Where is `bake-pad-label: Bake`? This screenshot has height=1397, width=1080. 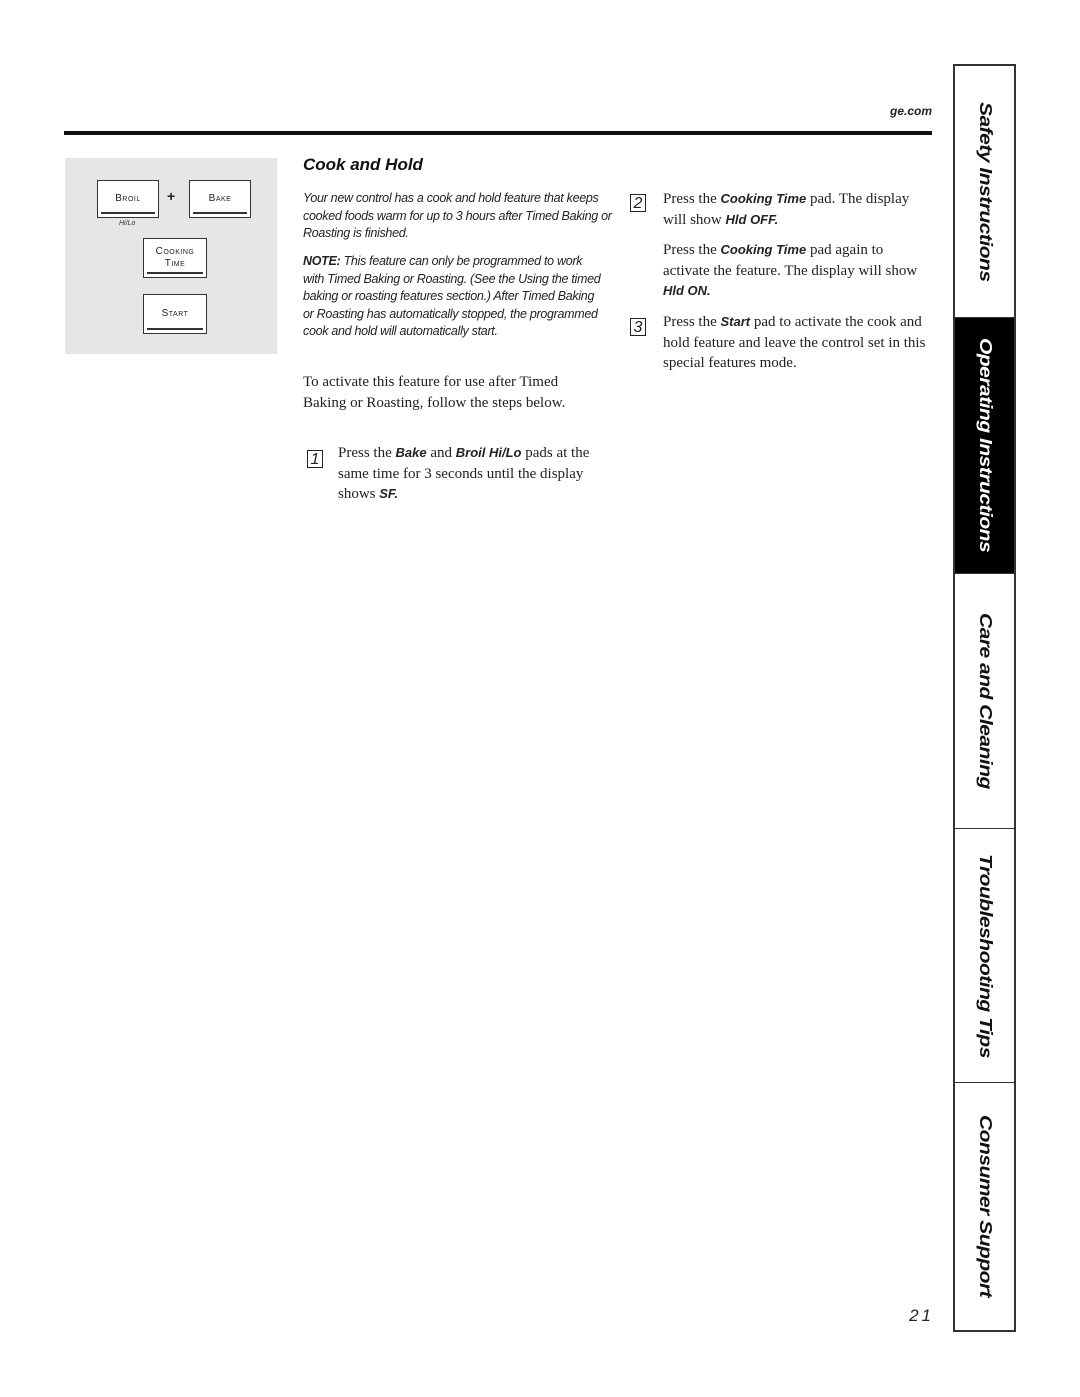
bake-pad-label: Bake is located at coordinates (220, 198).